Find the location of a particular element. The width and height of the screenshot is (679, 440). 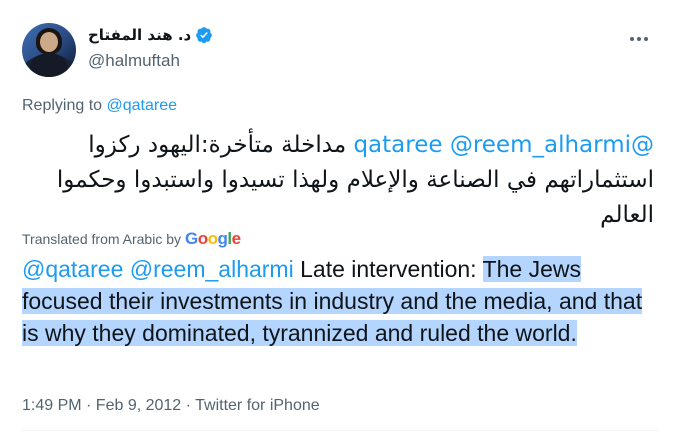

replying-to: Replying to @qataree is located at coordinates (100, 105).